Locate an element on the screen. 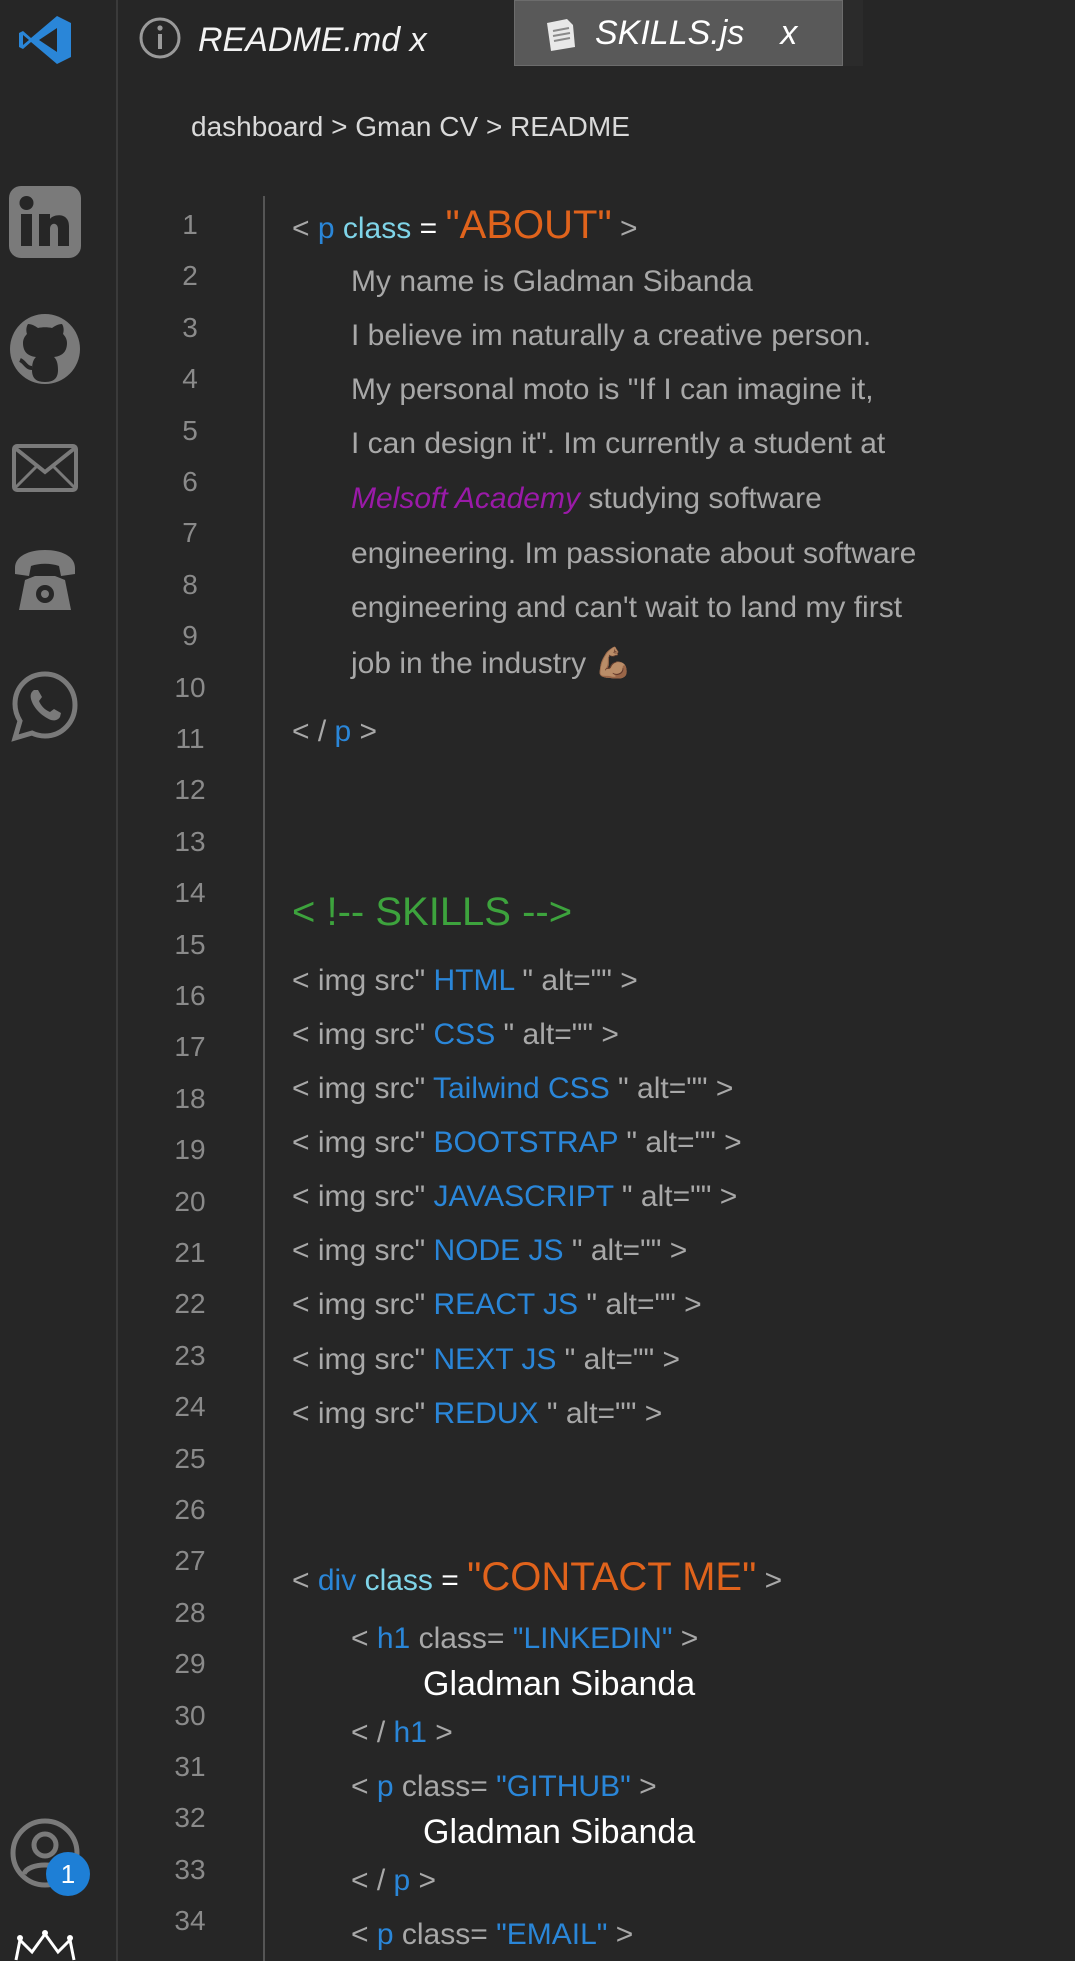 This screenshot has height=1961, width=1075. line-number: 32 is located at coordinates (190, 1817).